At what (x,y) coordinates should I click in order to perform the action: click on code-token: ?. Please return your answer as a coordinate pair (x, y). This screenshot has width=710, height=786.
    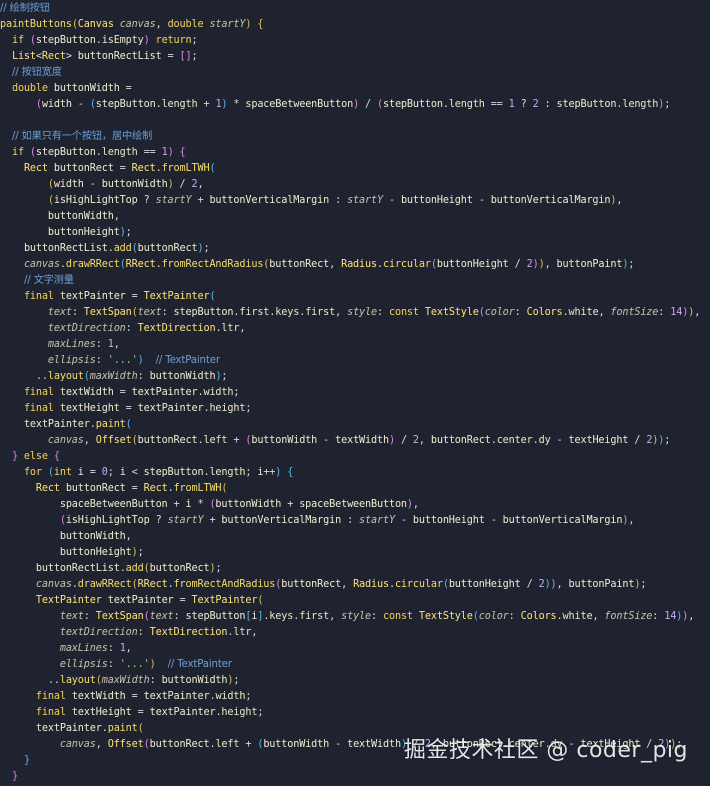
    Looking at the image, I should click on (523, 104).